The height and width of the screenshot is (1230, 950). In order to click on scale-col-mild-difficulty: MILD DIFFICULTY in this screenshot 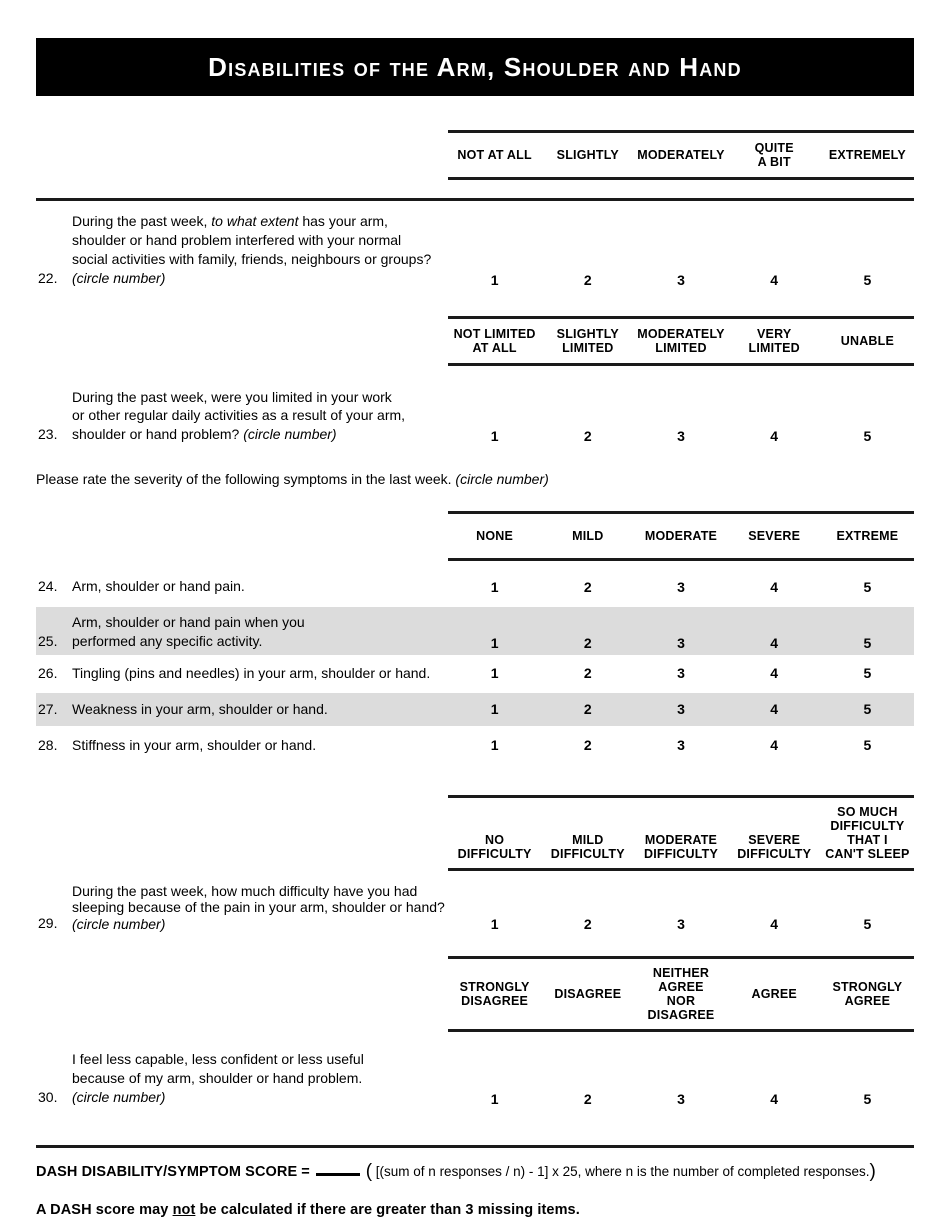, I will do `click(587, 833)`.